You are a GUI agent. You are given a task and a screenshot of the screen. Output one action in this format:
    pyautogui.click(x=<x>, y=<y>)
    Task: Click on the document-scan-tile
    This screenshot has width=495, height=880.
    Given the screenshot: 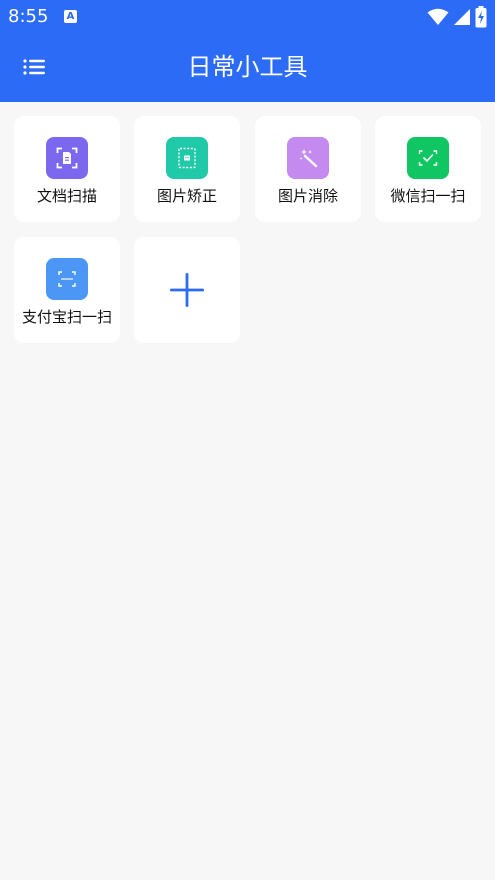 What is the action you would take?
    pyautogui.click(x=67, y=158)
    